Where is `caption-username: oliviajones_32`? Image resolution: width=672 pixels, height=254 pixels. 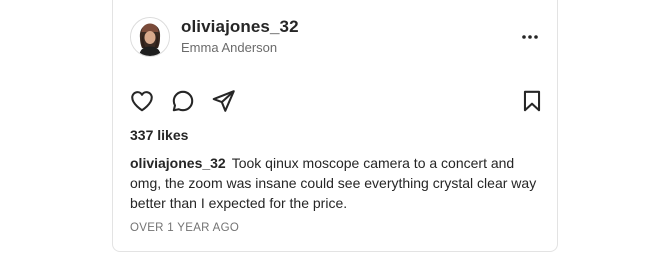
caption-username: oliviajones_32 is located at coordinates (178, 163).